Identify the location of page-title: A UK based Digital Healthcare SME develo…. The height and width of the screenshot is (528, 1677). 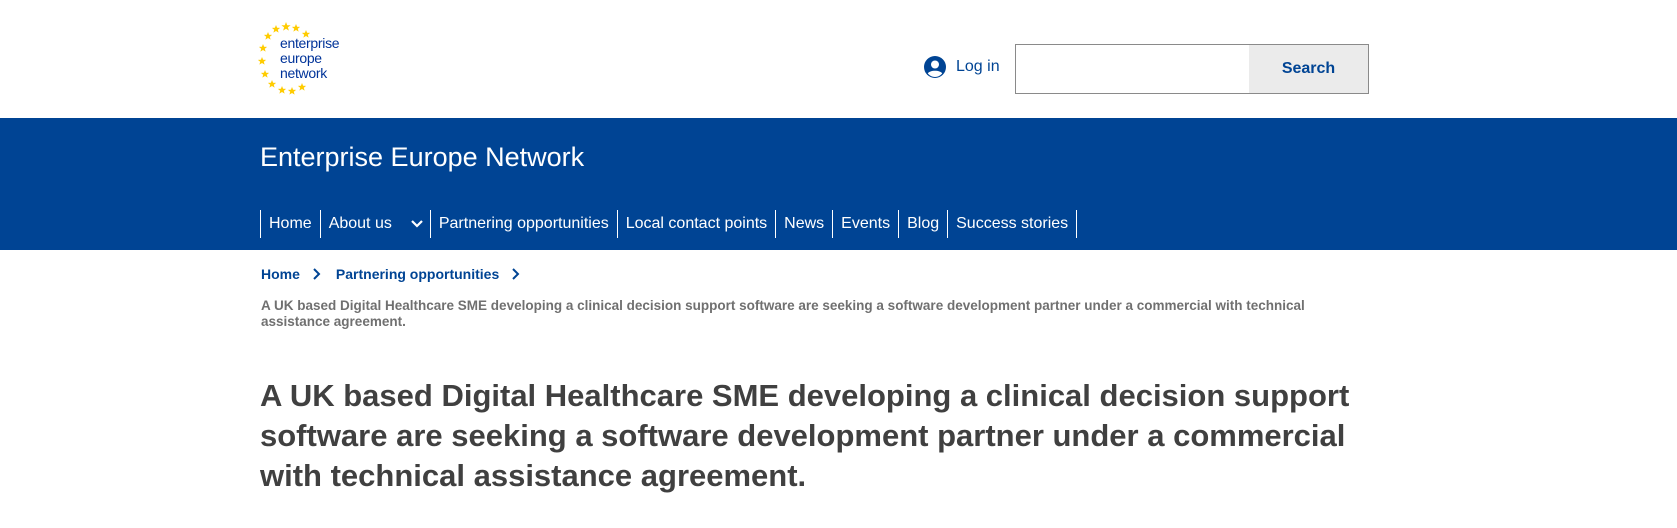
(805, 435).